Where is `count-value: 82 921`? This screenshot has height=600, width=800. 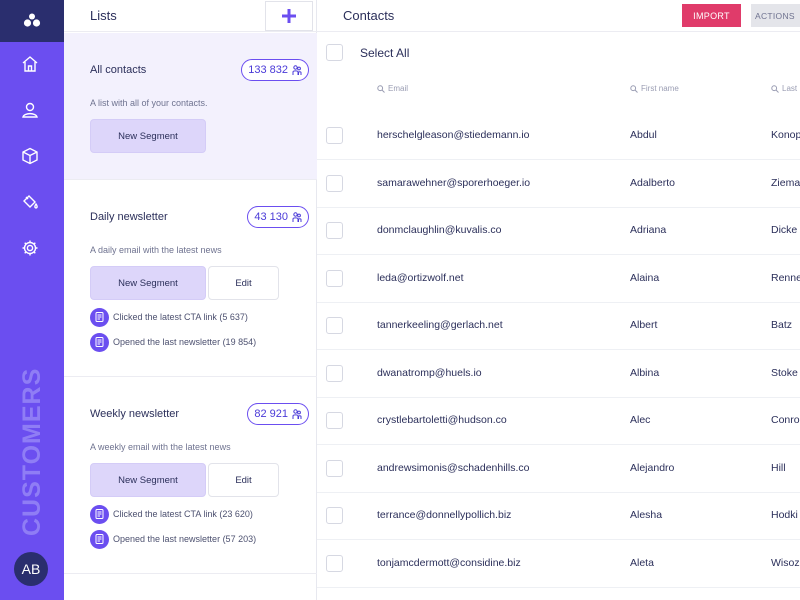 count-value: 82 921 is located at coordinates (271, 414).